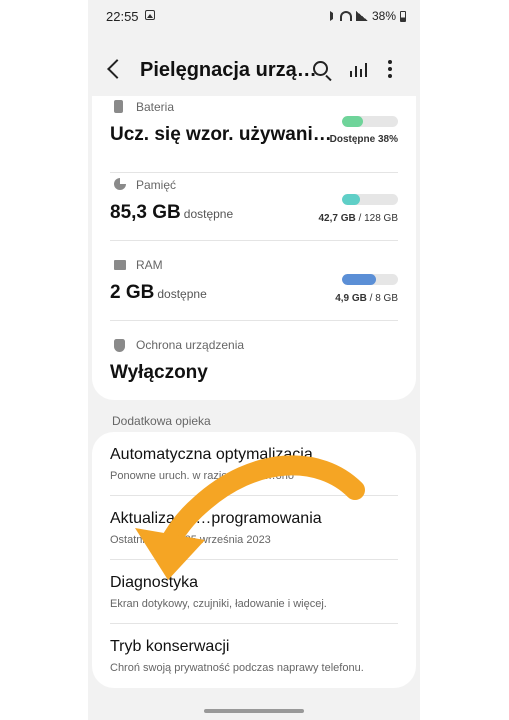 This screenshot has width=509, height=720. What do you see at coordinates (154, 582) in the screenshot?
I see `item-title: Diagnostyka` at bounding box center [154, 582].